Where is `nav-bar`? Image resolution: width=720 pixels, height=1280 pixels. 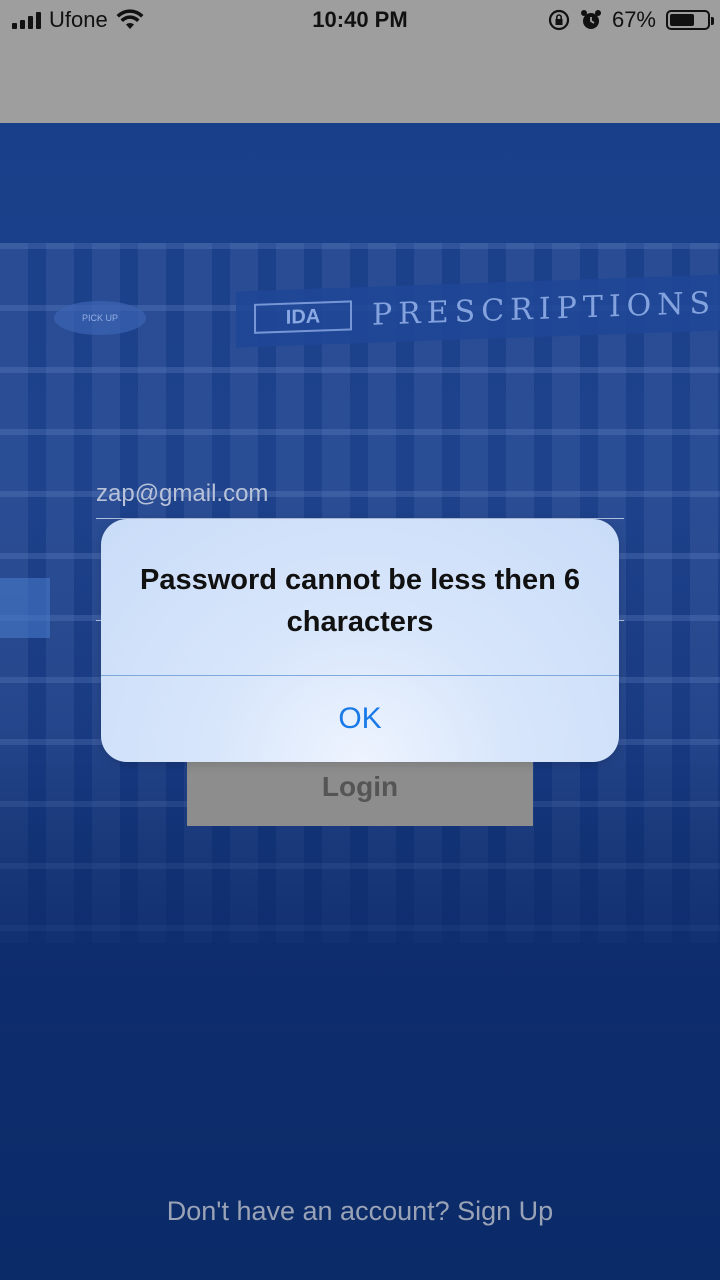 nav-bar is located at coordinates (360, 81).